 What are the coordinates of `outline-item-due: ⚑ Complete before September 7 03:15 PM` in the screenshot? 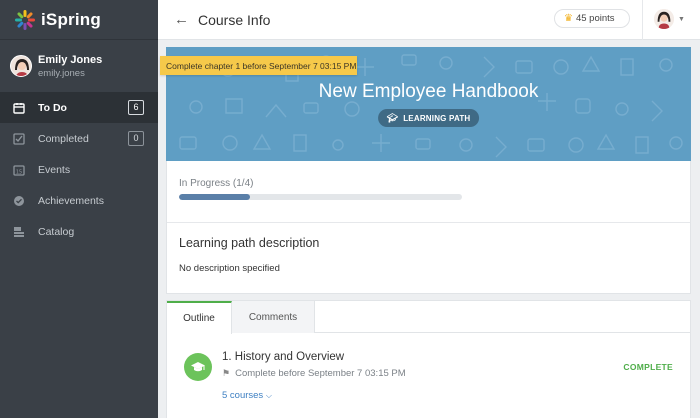 It's located at (314, 373).